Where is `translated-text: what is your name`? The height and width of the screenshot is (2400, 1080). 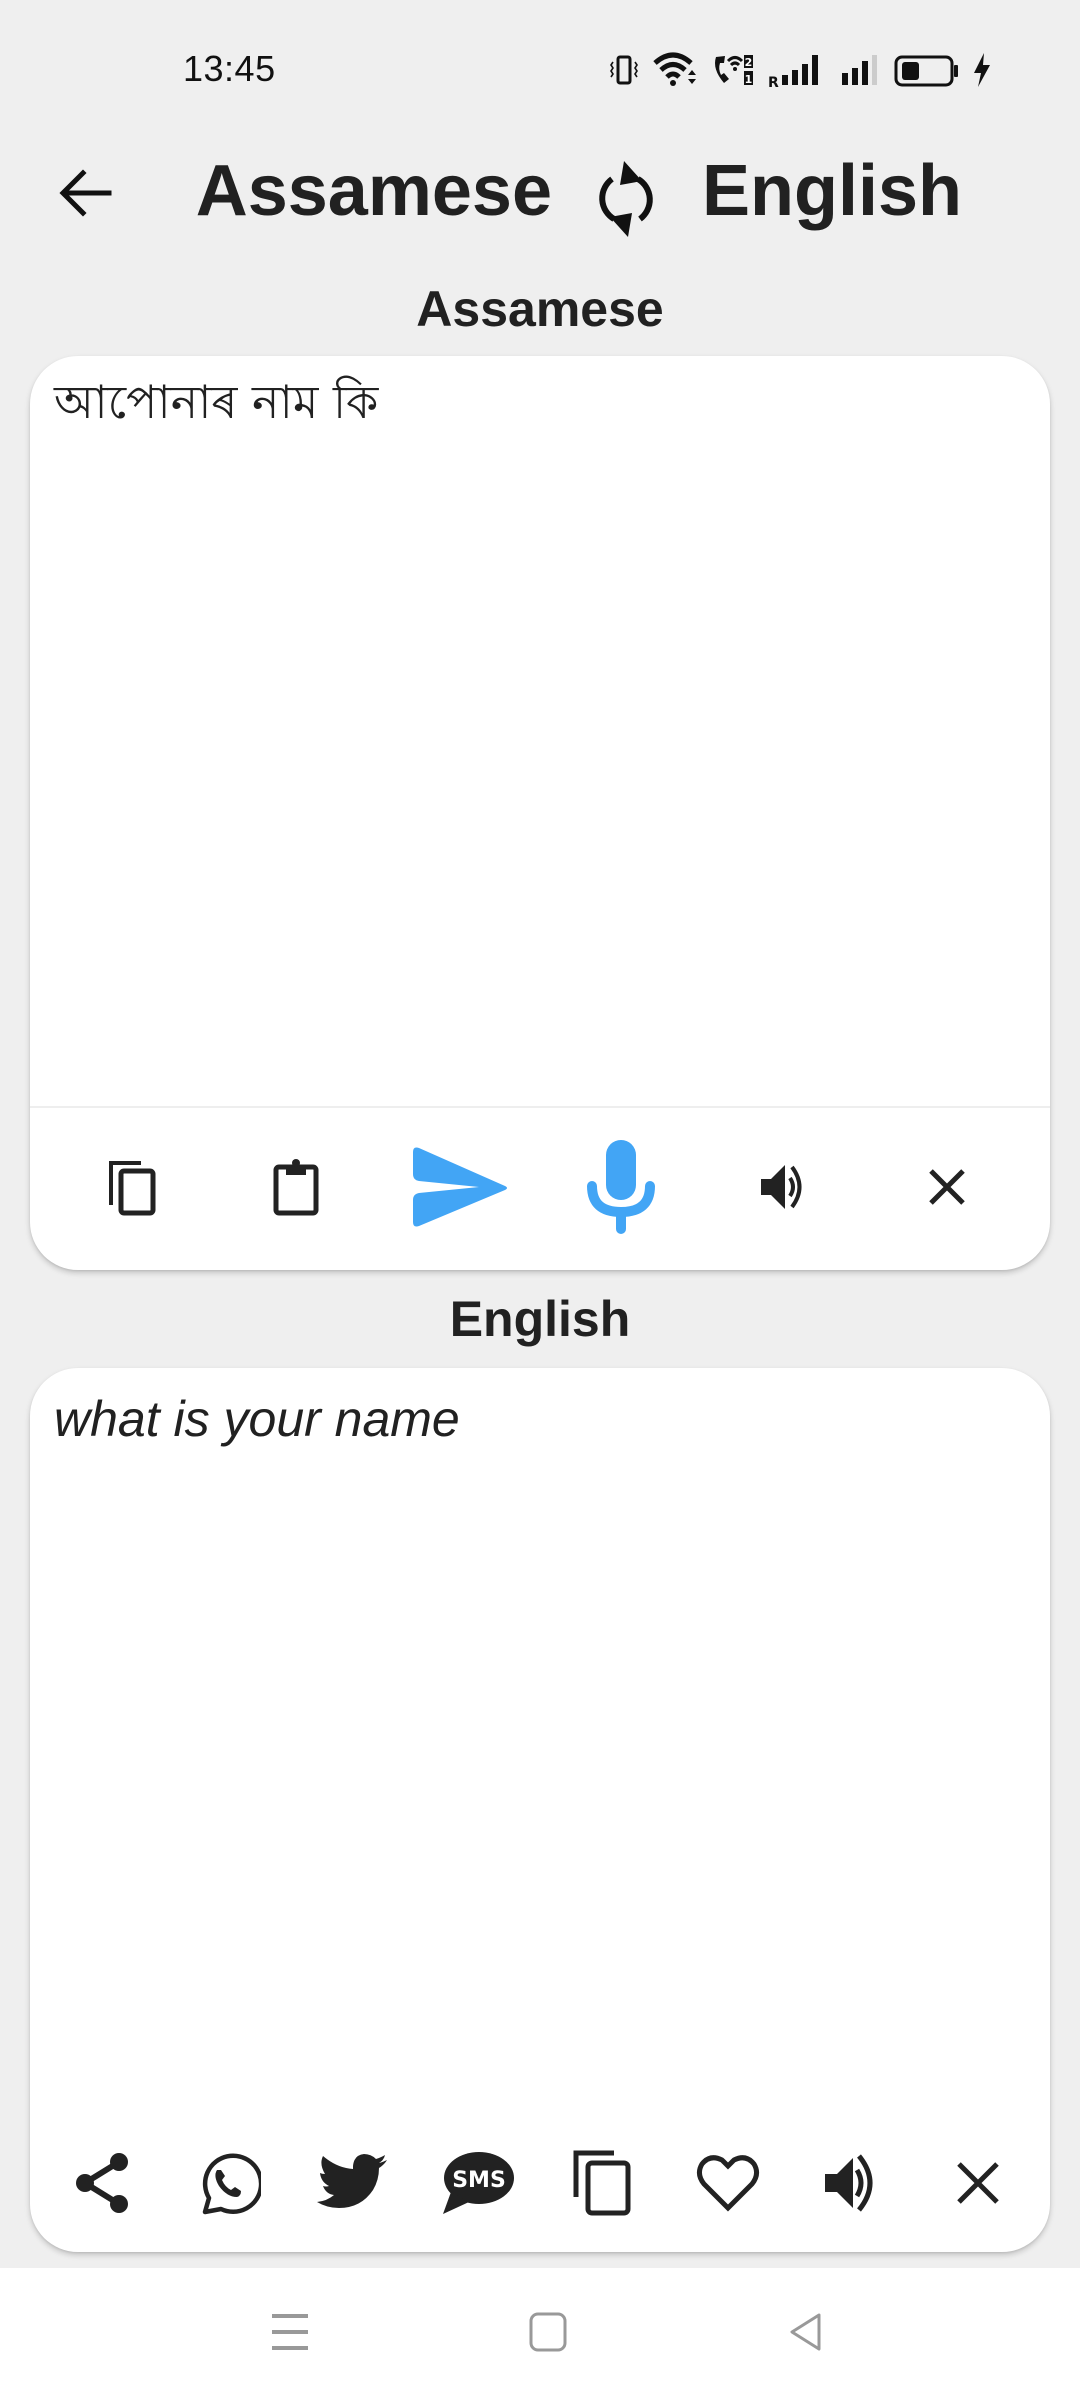
translated-text: what is your name is located at coordinates (257, 1419).